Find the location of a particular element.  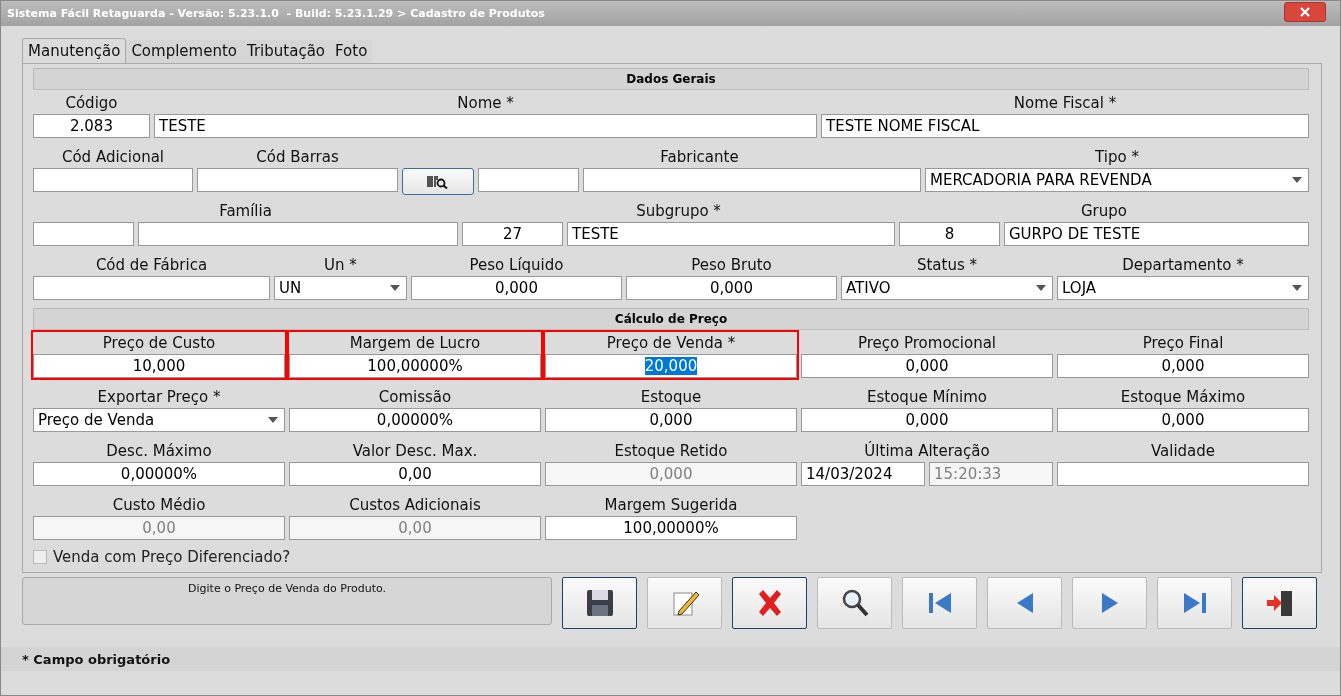

field-label: Cód Adicional is located at coordinates (113, 157).